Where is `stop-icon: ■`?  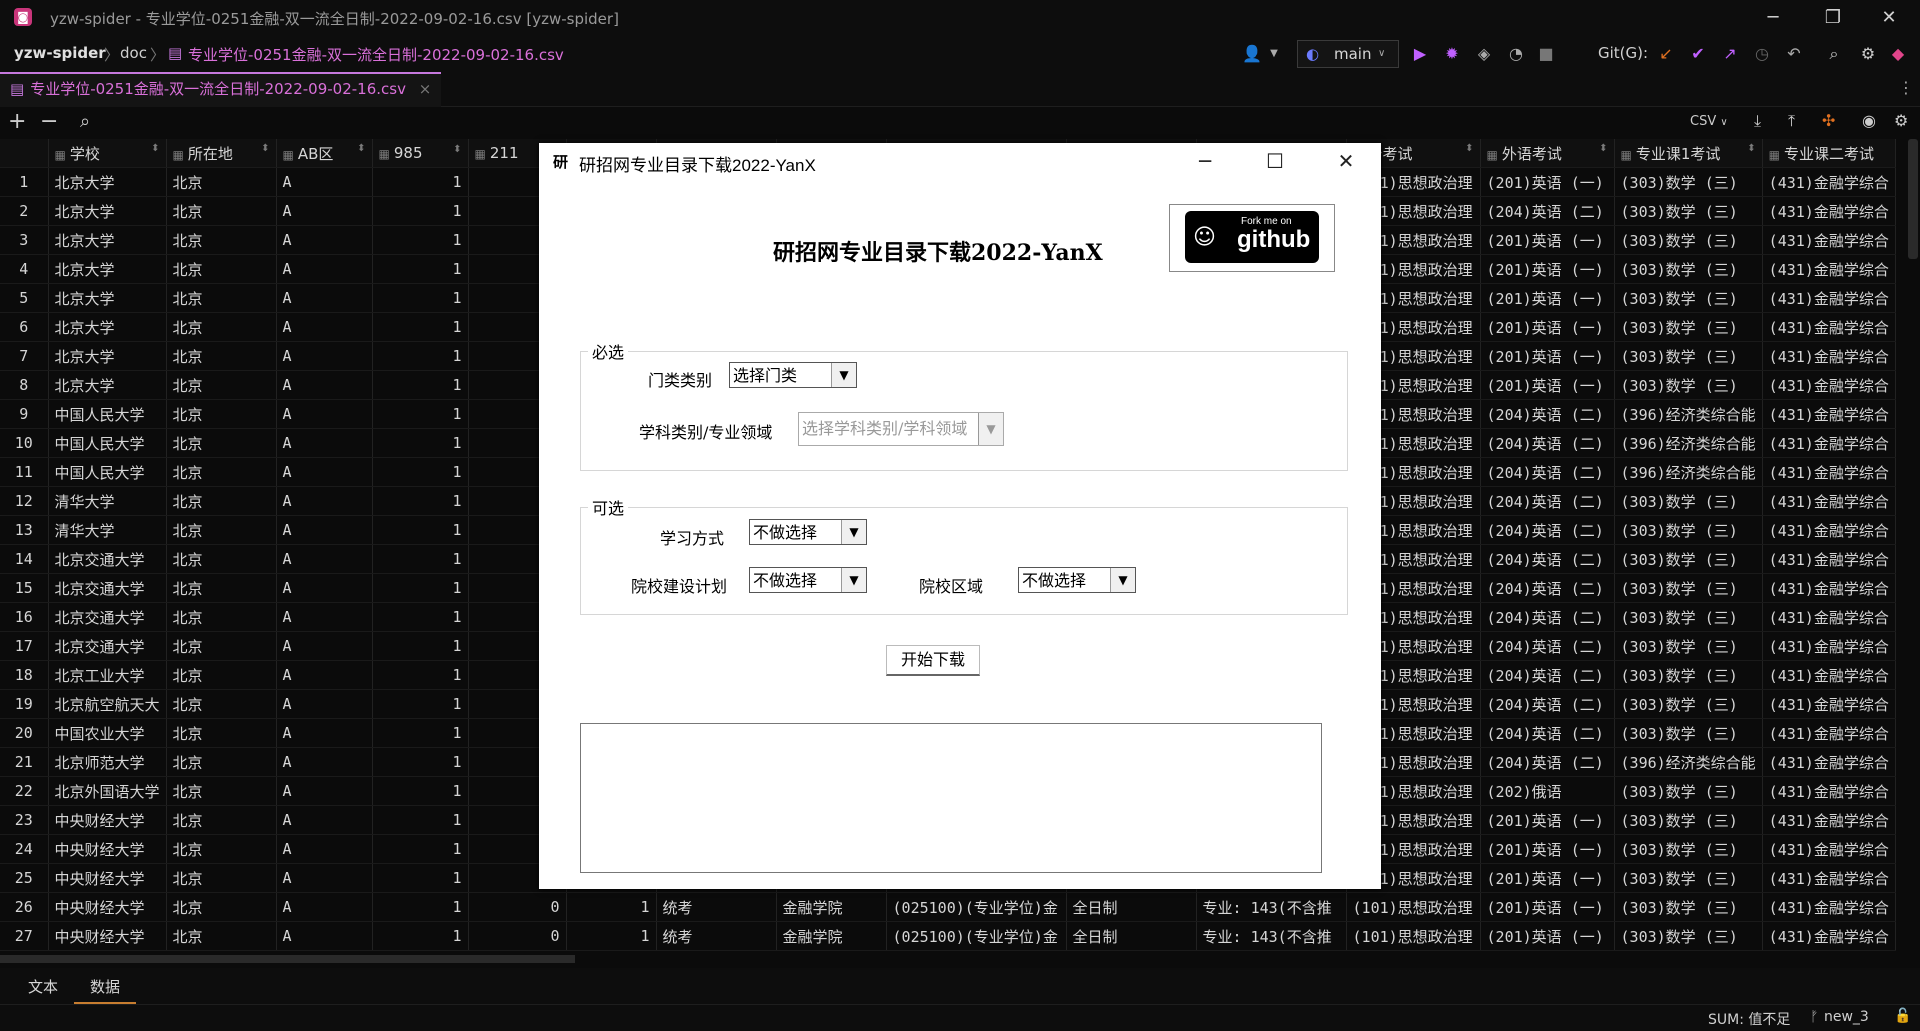
stop-icon: ■ is located at coordinates (1546, 54).